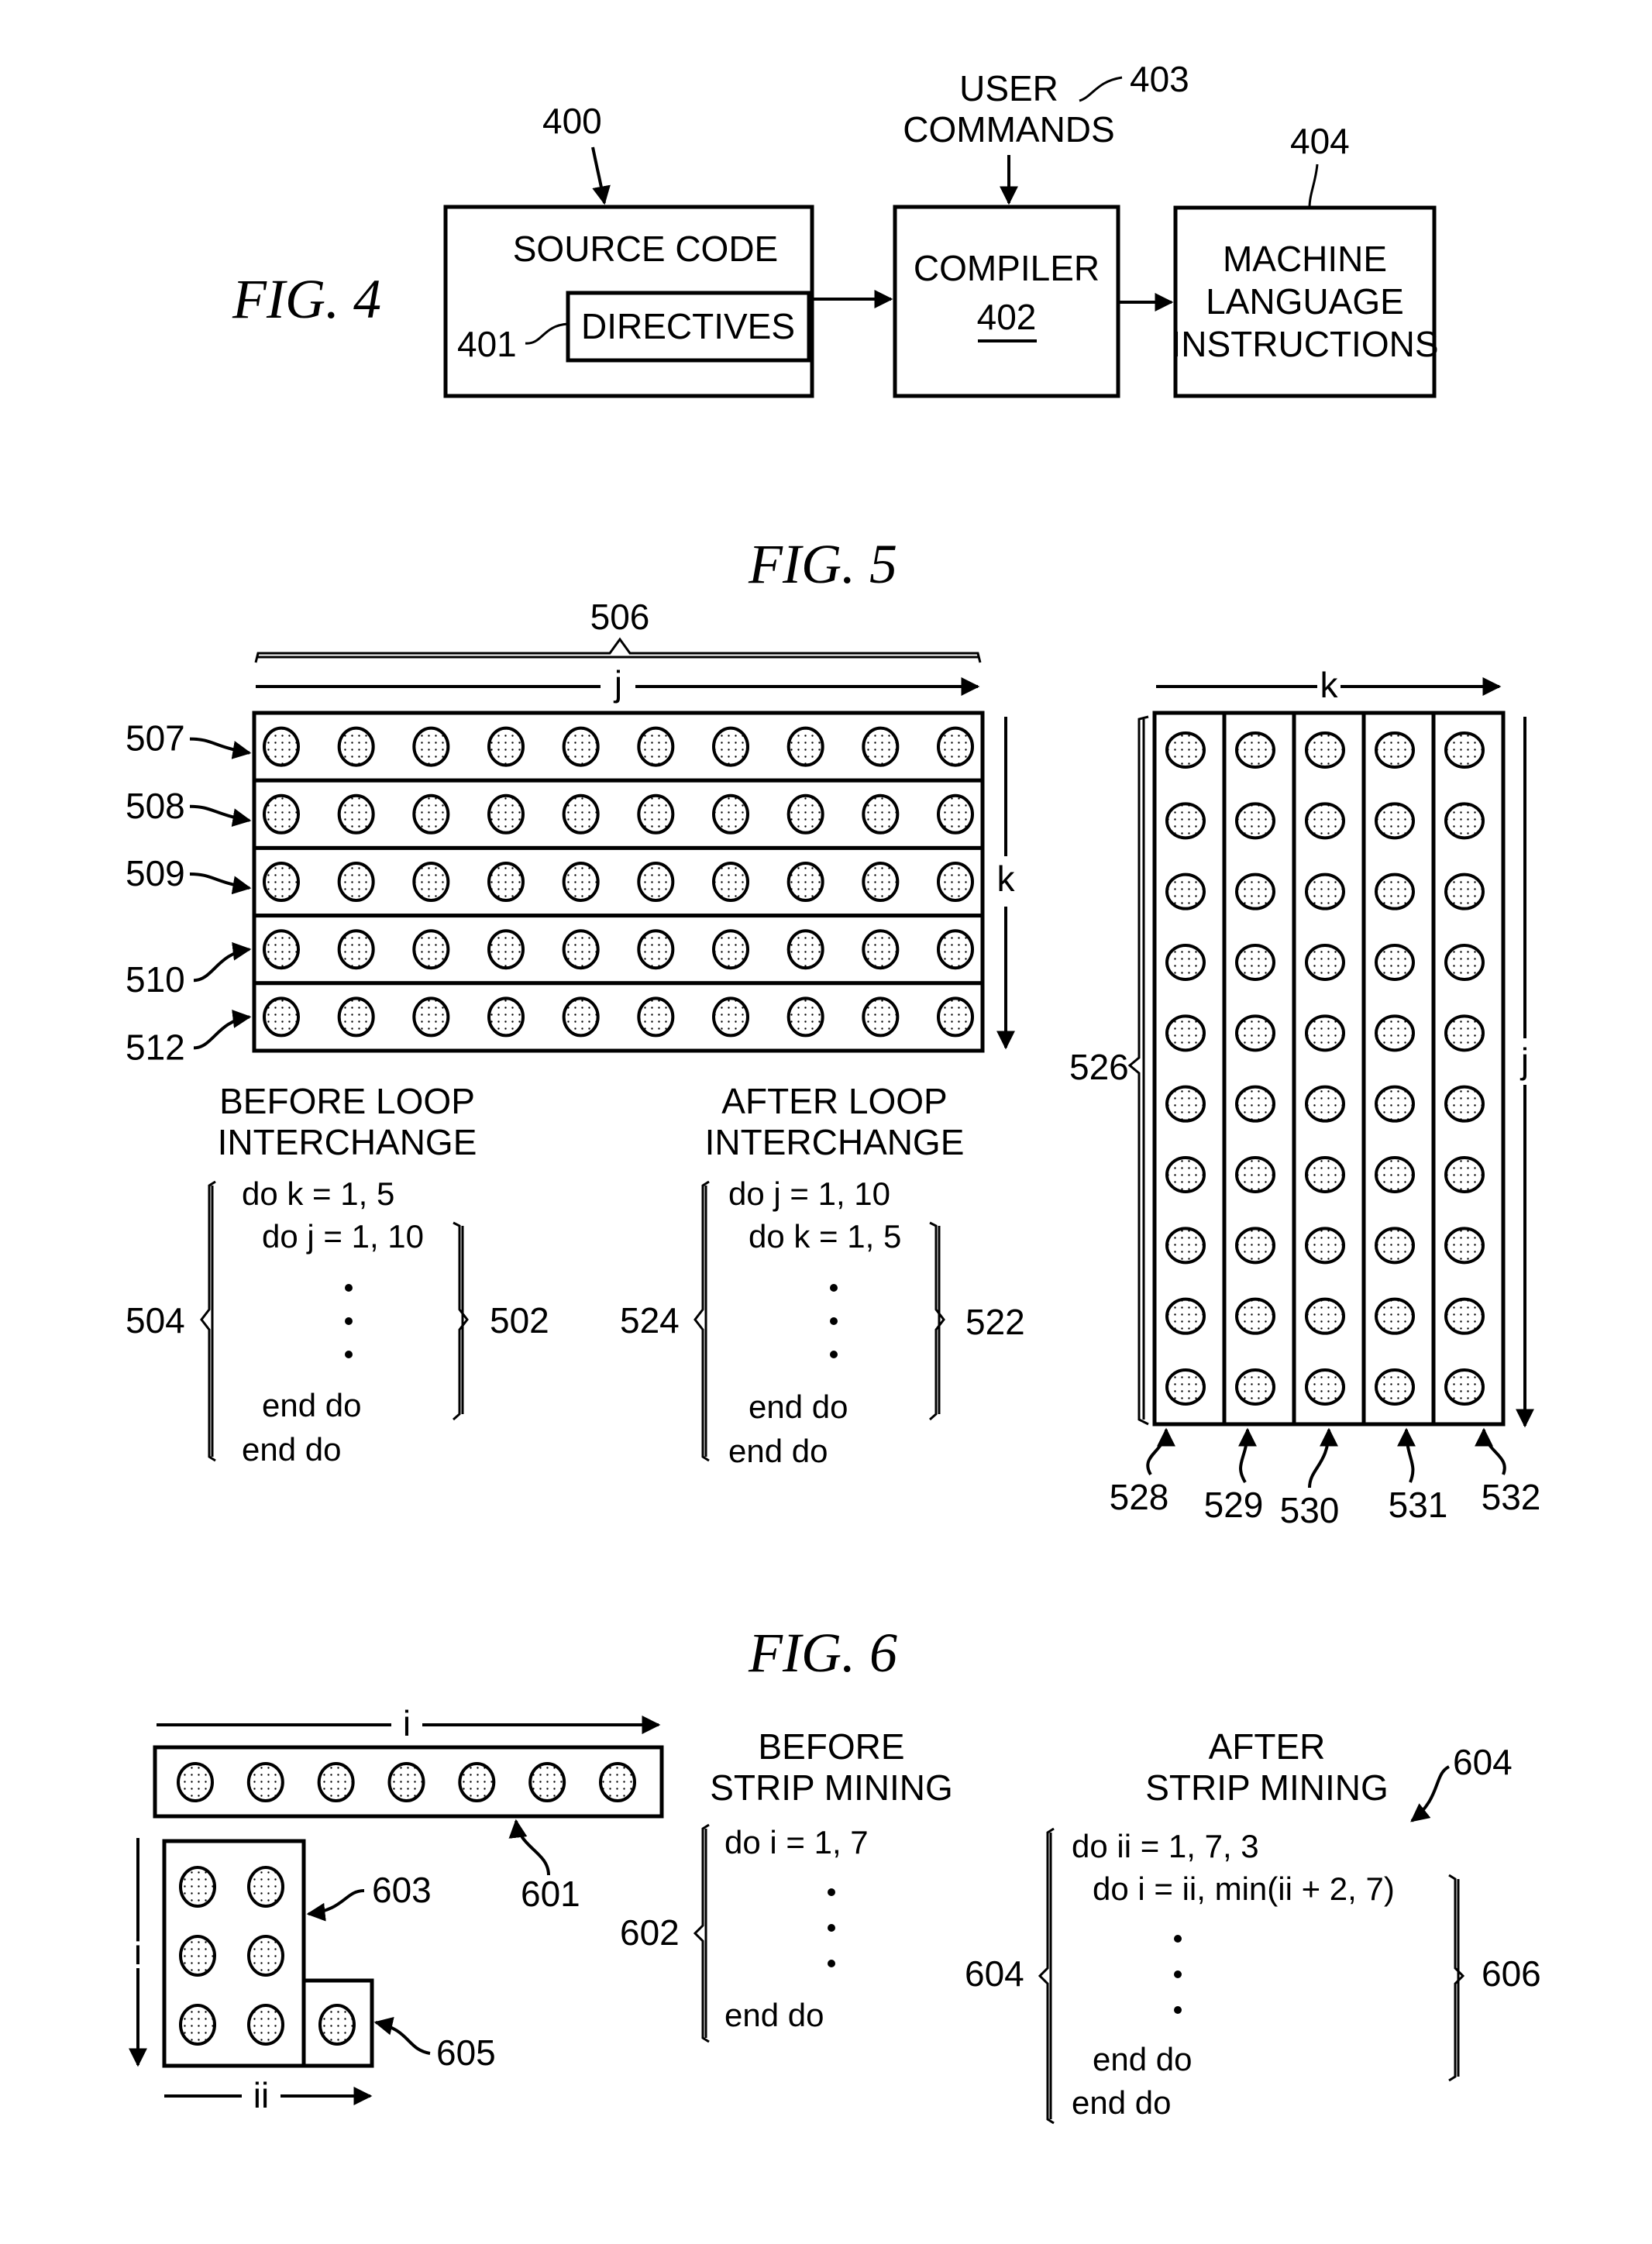  What do you see at coordinates (778, 1451) in the screenshot?
I see `after-loop-line-4: end do` at bounding box center [778, 1451].